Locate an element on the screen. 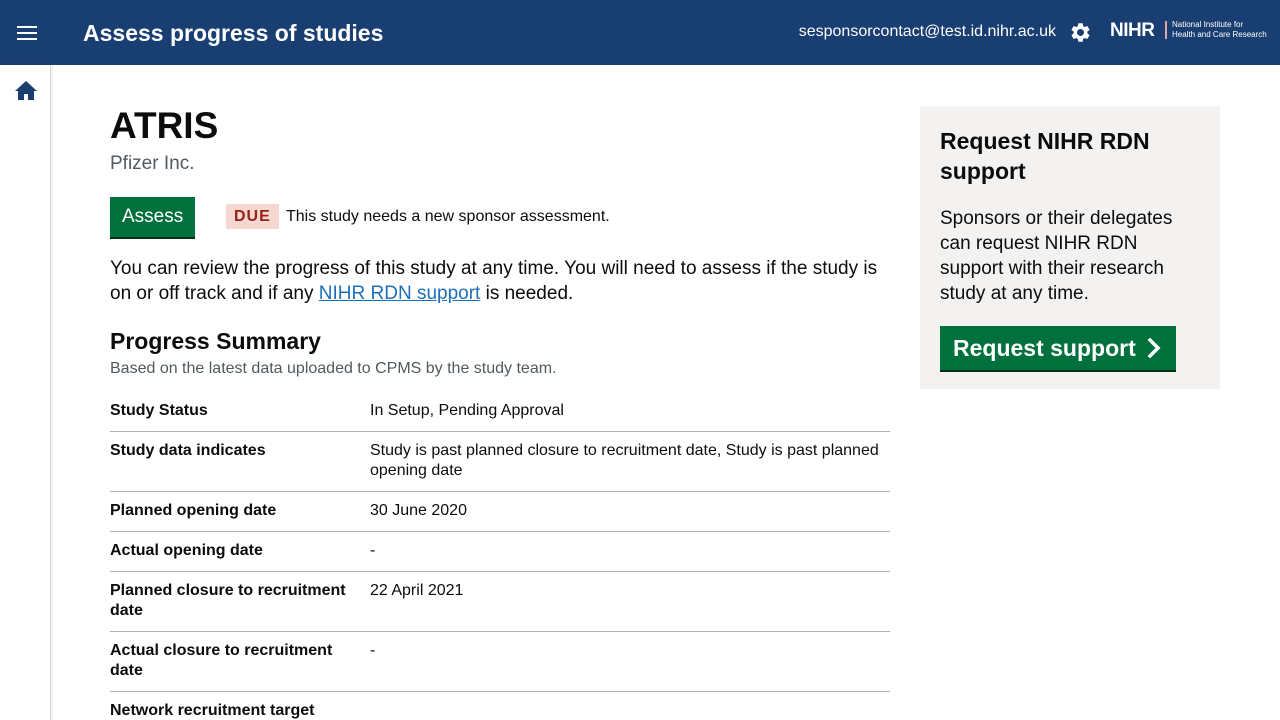 This screenshot has width=1280, height=720. user-email-link: sesponsorcontact@test.id.nihr.ac.uk is located at coordinates (927, 32).